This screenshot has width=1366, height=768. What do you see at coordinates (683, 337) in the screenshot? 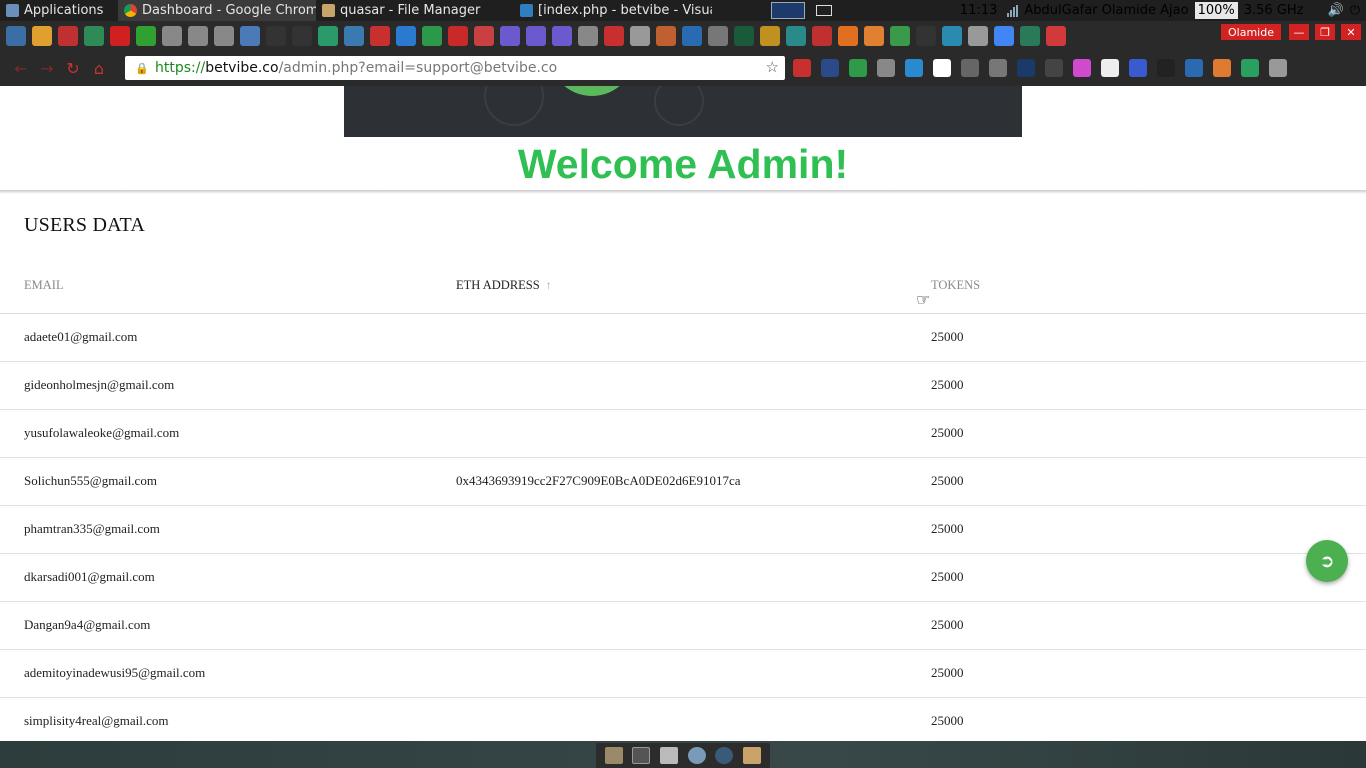
I see `table-row: adaete01@gmail.com 25000` at bounding box center [683, 337].